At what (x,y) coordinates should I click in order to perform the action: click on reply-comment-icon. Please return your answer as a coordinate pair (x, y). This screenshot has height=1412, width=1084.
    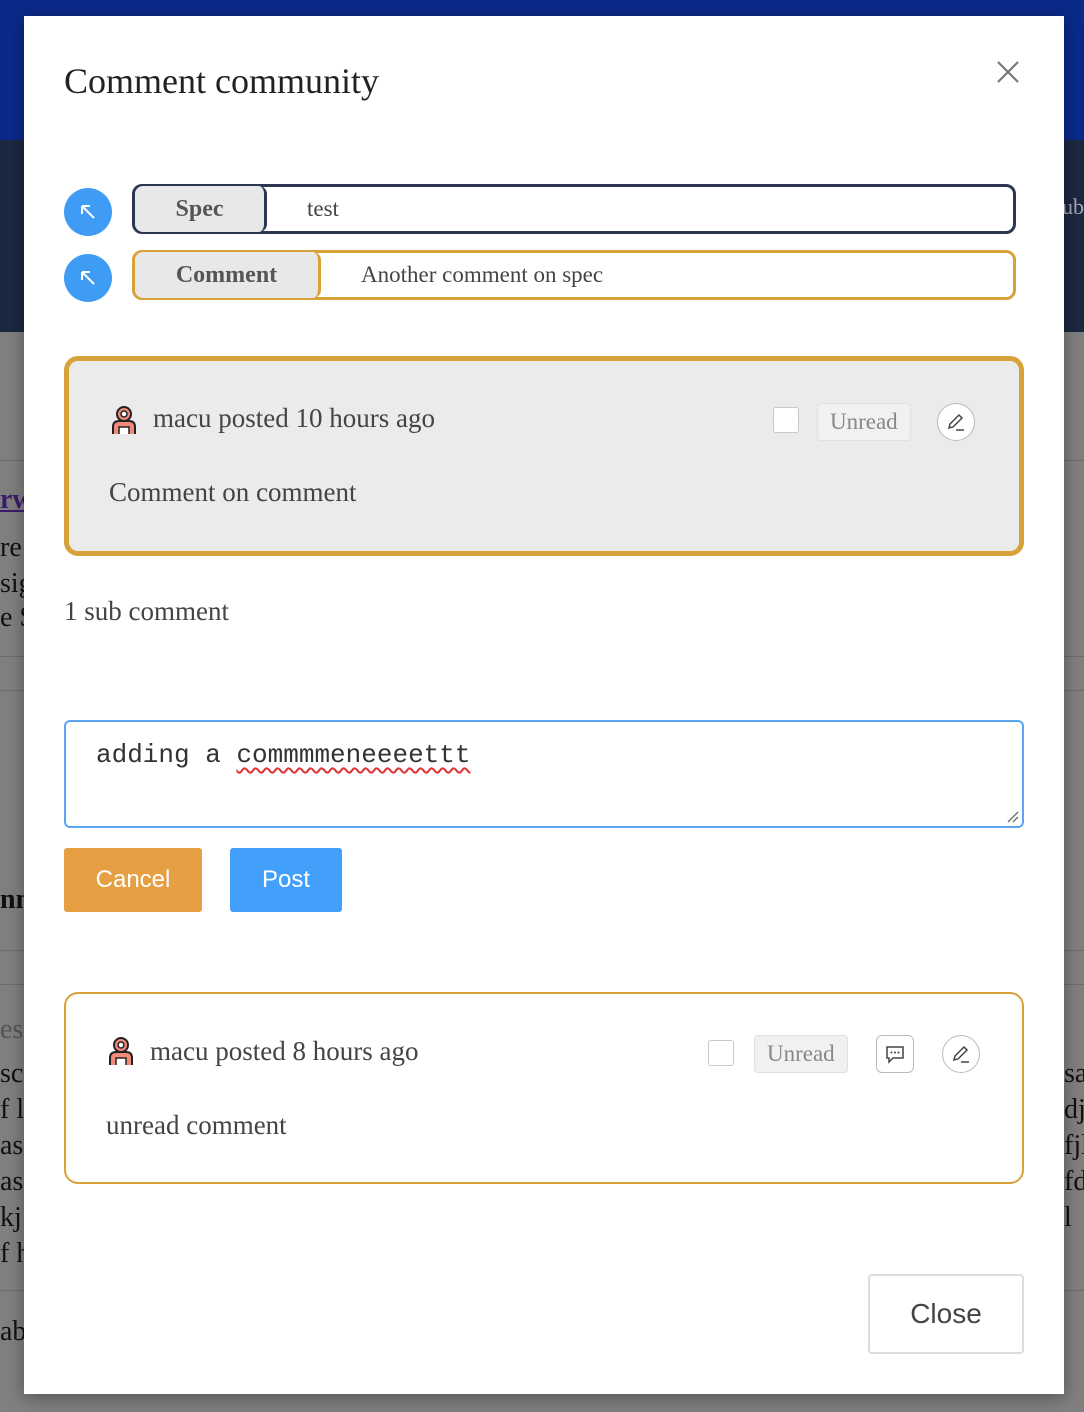
    Looking at the image, I should click on (895, 1055).